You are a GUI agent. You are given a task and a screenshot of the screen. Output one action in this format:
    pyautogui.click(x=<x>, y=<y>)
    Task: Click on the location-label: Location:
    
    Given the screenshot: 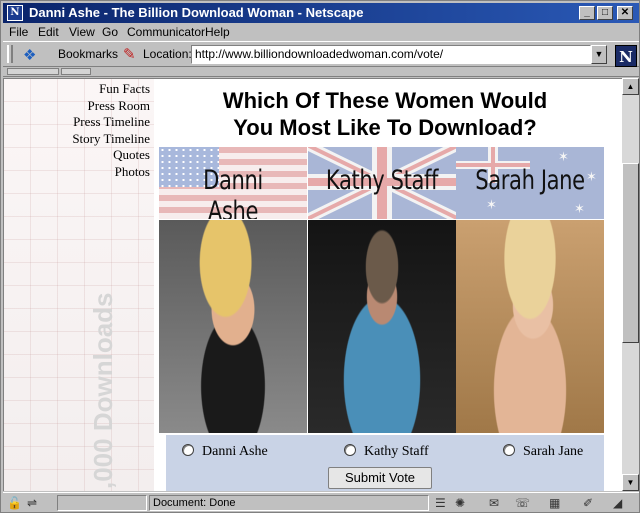 What is the action you would take?
    pyautogui.click(x=167, y=54)
    